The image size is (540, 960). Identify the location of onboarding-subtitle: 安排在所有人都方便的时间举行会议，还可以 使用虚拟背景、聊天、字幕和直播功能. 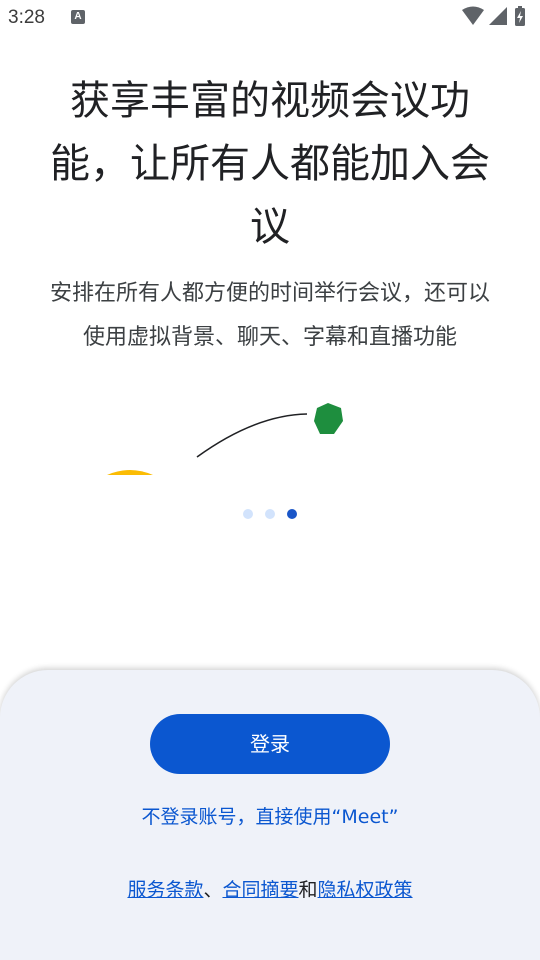
(270, 316).